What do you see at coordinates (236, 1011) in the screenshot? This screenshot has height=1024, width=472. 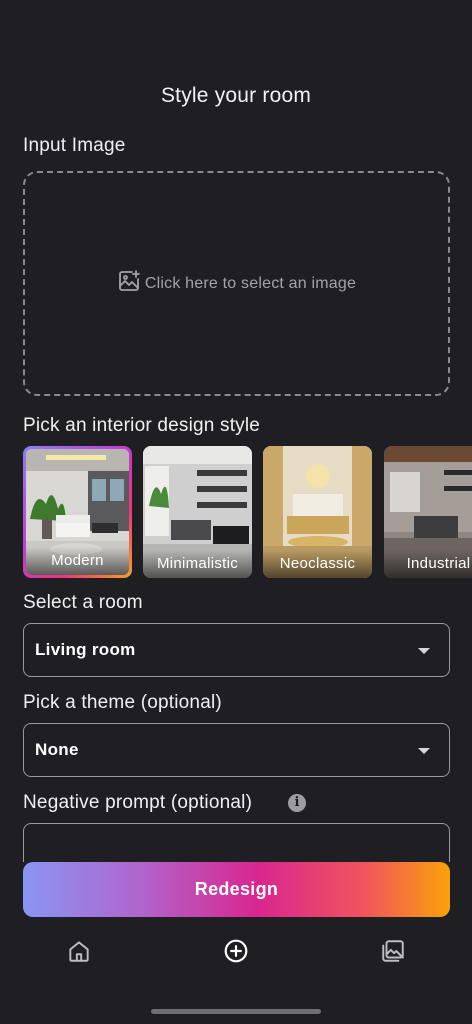 I see `home-indicator` at bounding box center [236, 1011].